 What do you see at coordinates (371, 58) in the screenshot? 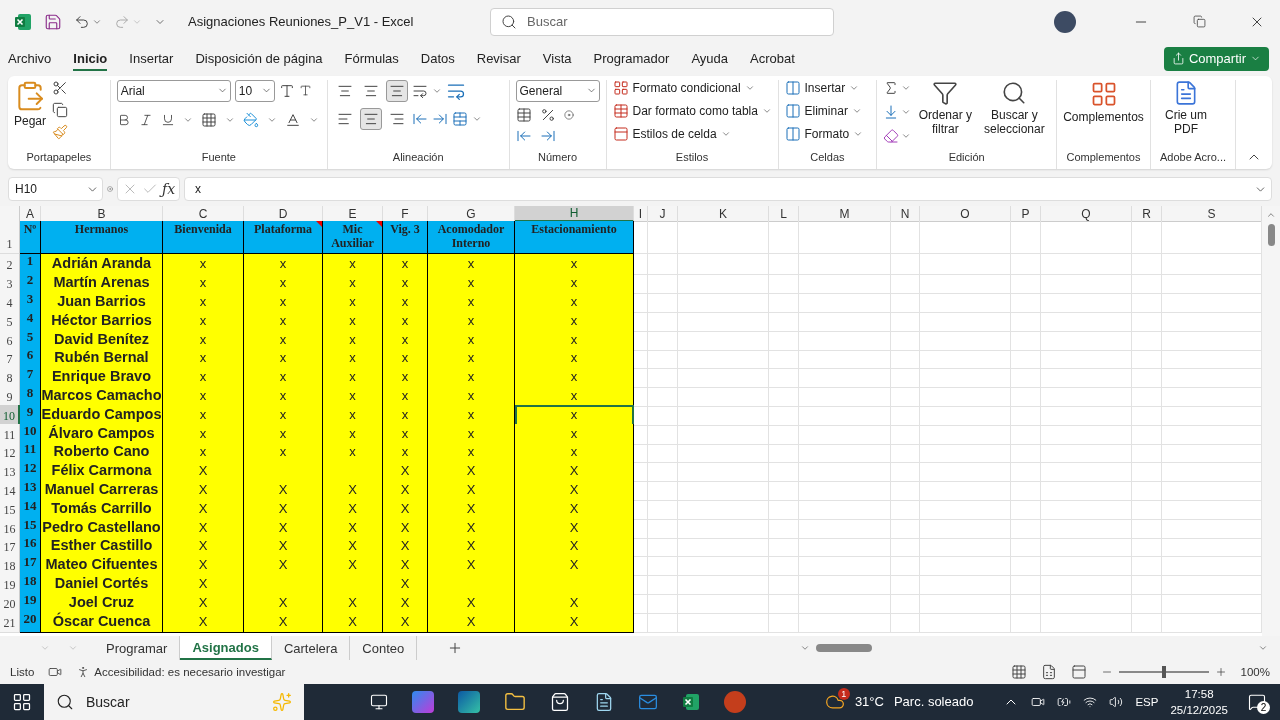
I see `menu-tab: Fórmulas` at bounding box center [371, 58].